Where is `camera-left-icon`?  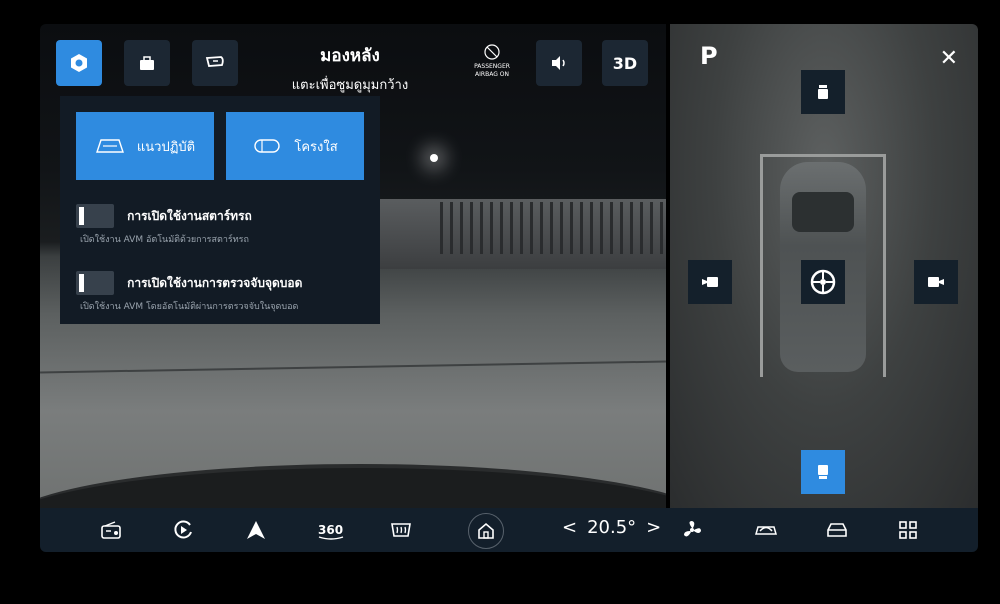 camera-left-icon is located at coordinates (710, 282).